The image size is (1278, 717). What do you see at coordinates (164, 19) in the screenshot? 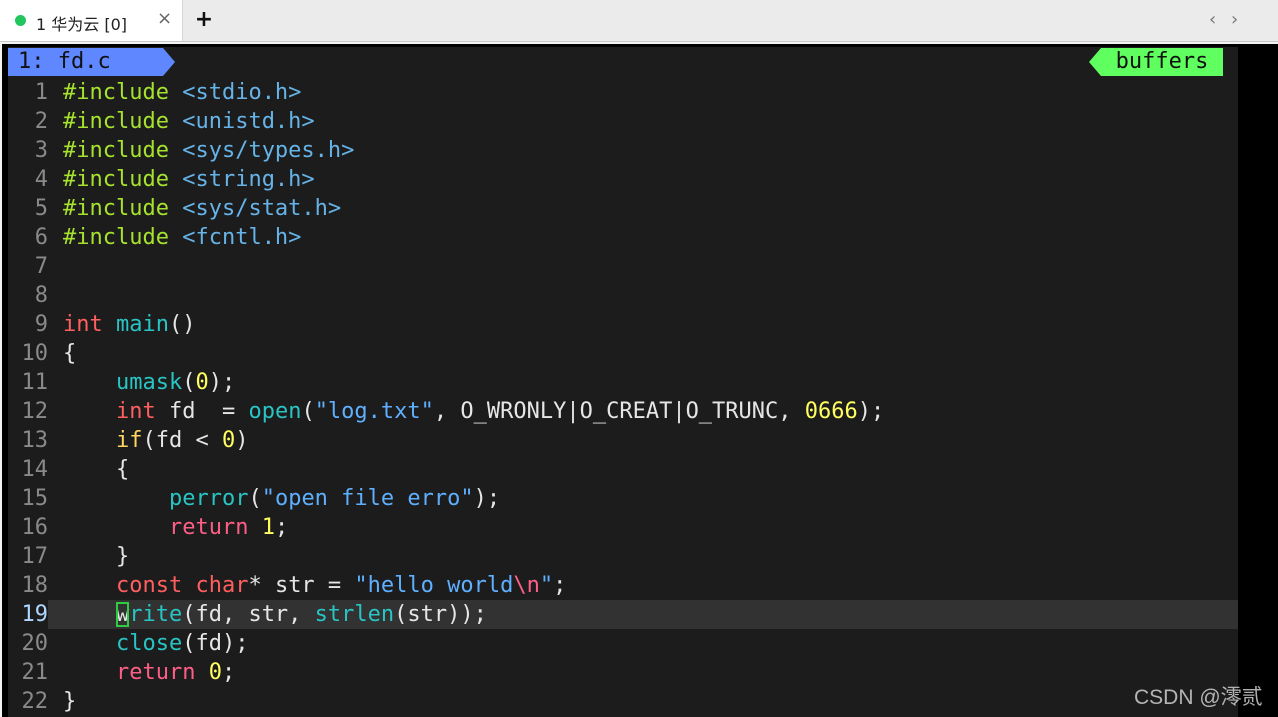
I see `close-icon: ×` at bounding box center [164, 19].